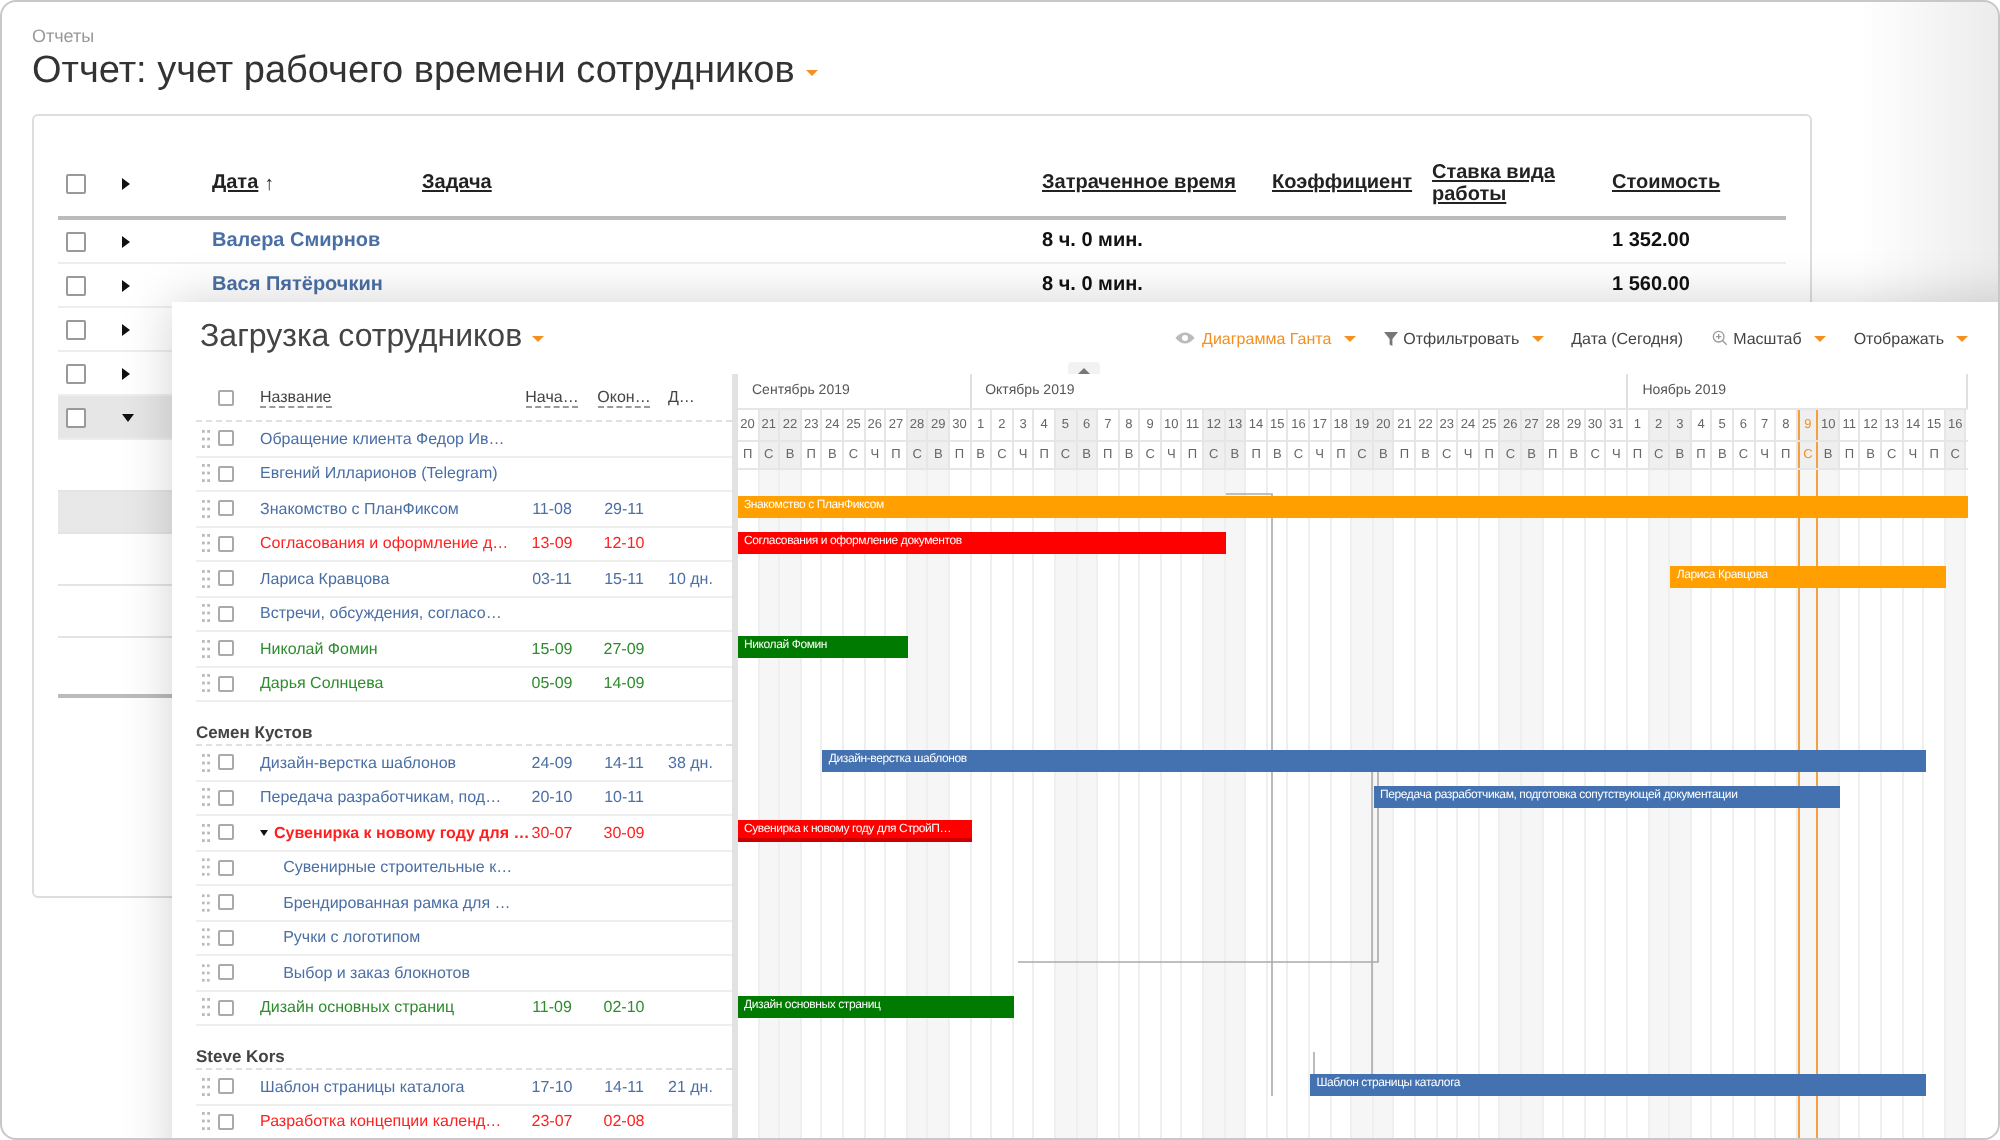 The image size is (2000, 1140). Describe the element at coordinates (690, 762) in the screenshot. I see `duration: 38 дн.` at that location.